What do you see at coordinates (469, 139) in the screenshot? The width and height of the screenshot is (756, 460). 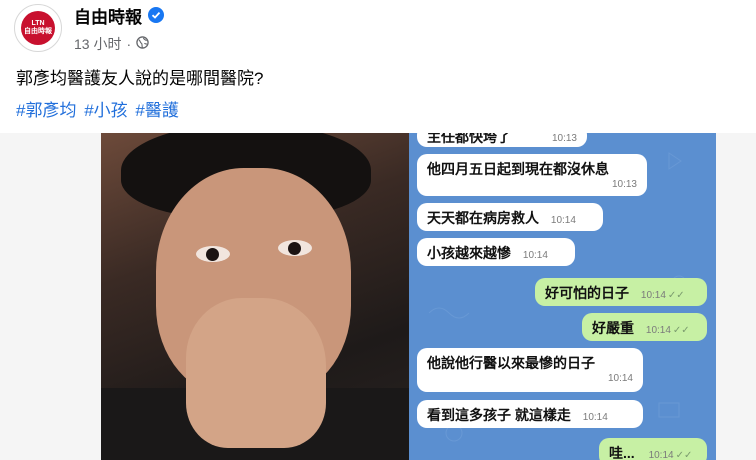 I see `message-text: 主任都快垮了` at bounding box center [469, 139].